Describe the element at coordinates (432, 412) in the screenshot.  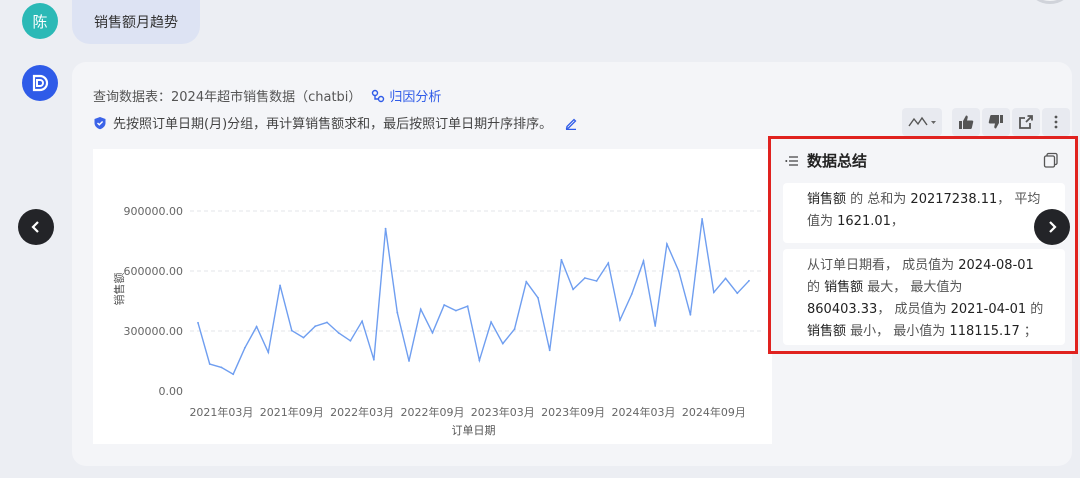
I see `x-tick-label: 2022年09月` at that location.